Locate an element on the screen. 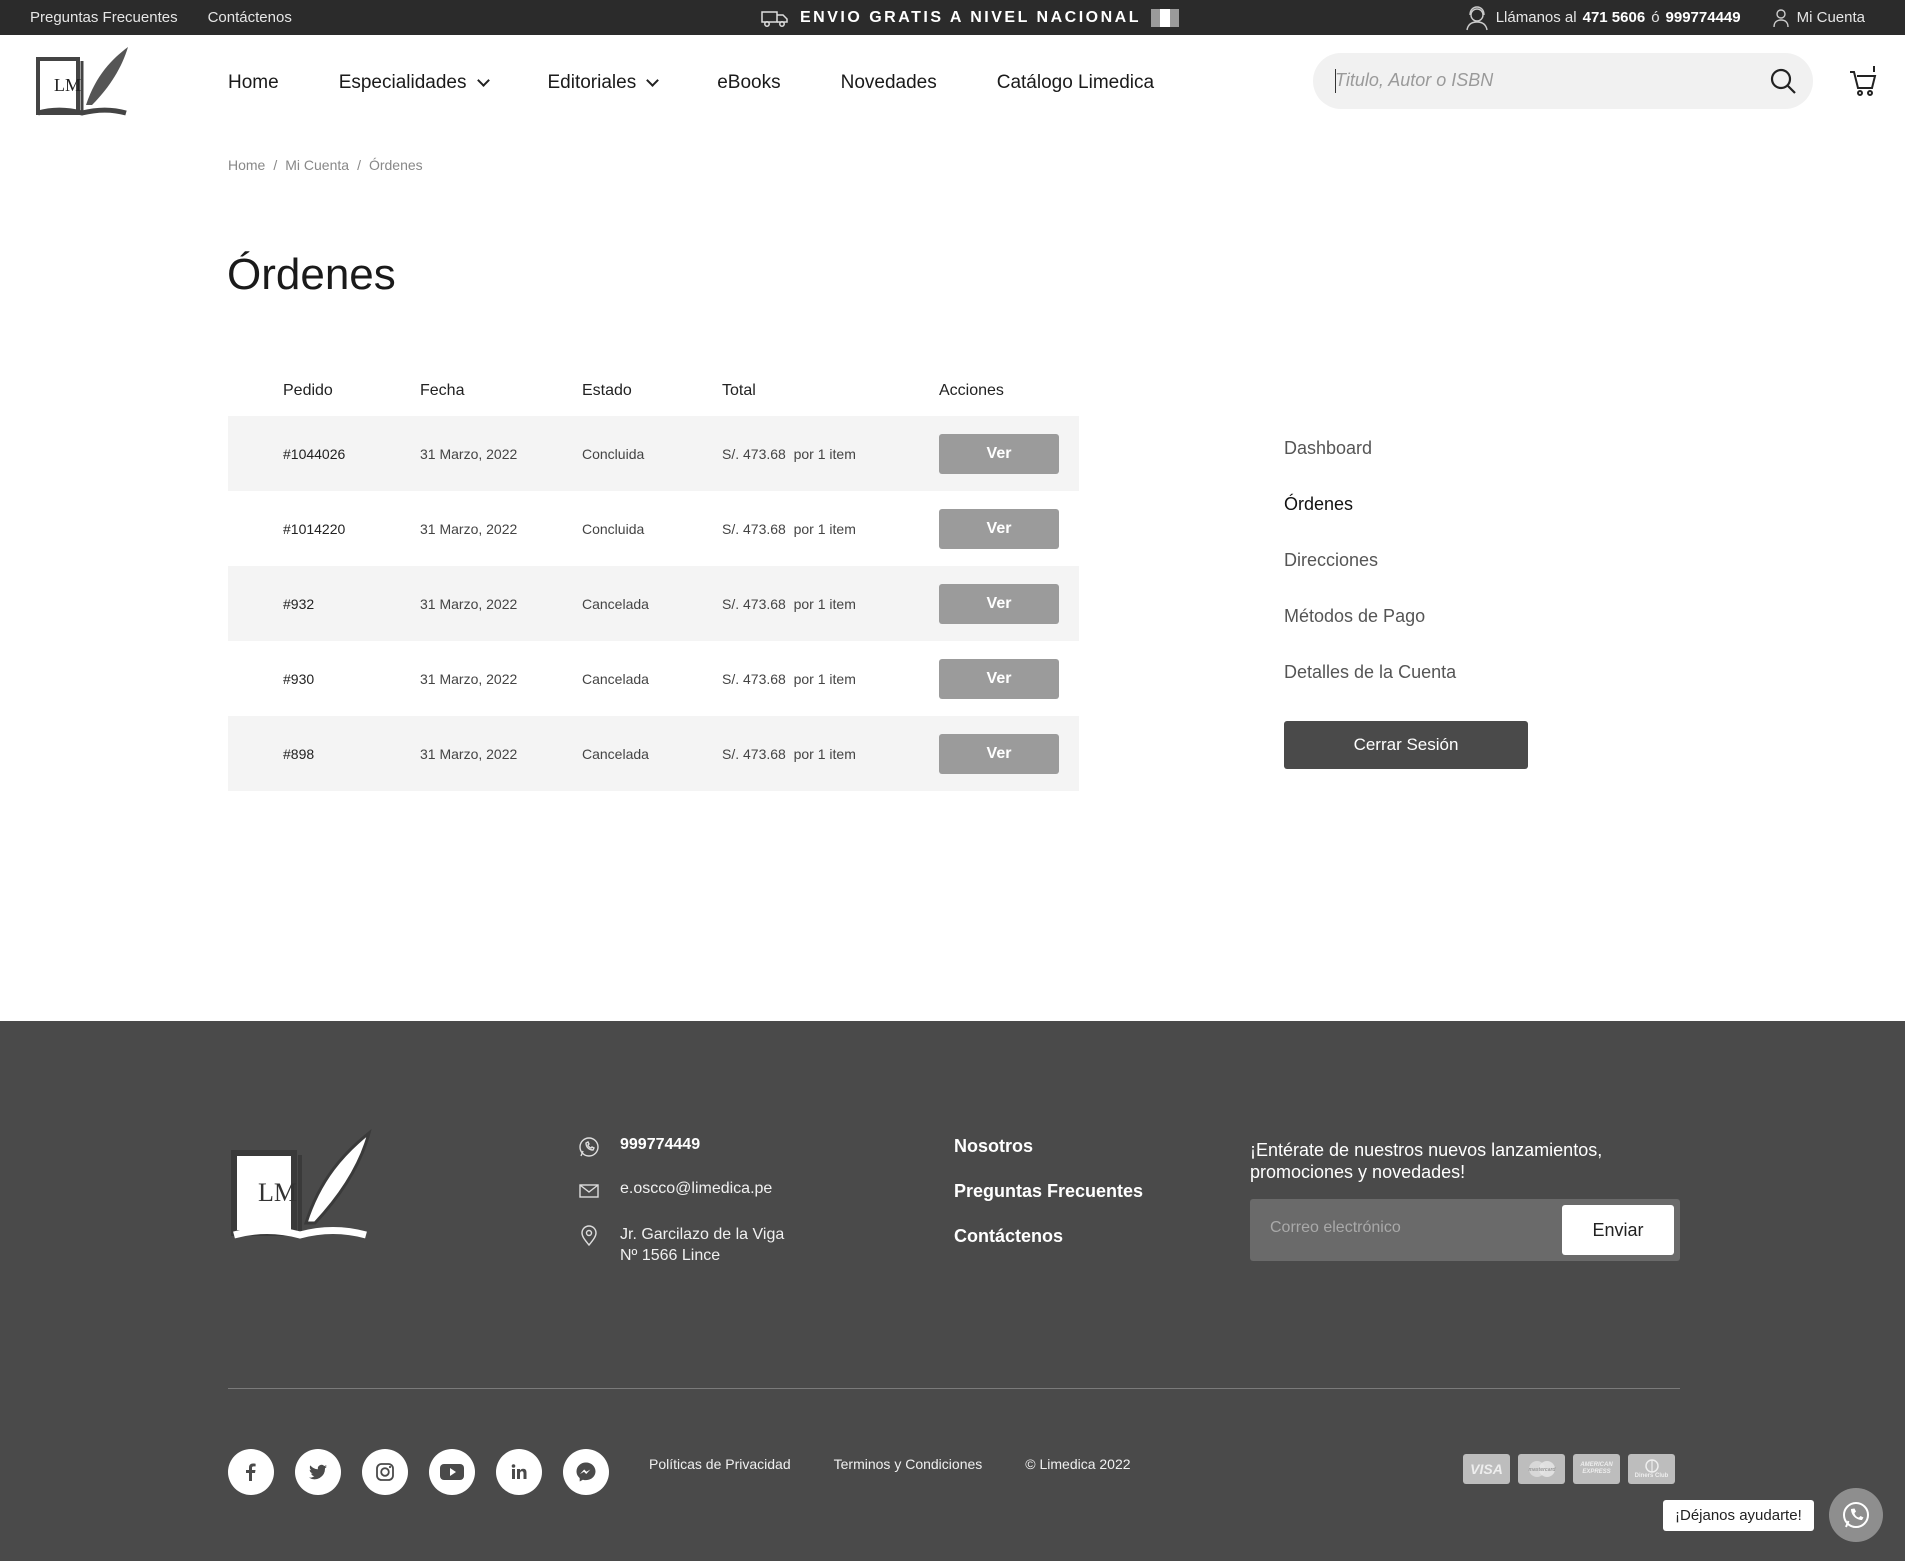 This screenshot has height=1561, width=1905. nav-novedades: Novedades is located at coordinates (889, 83).